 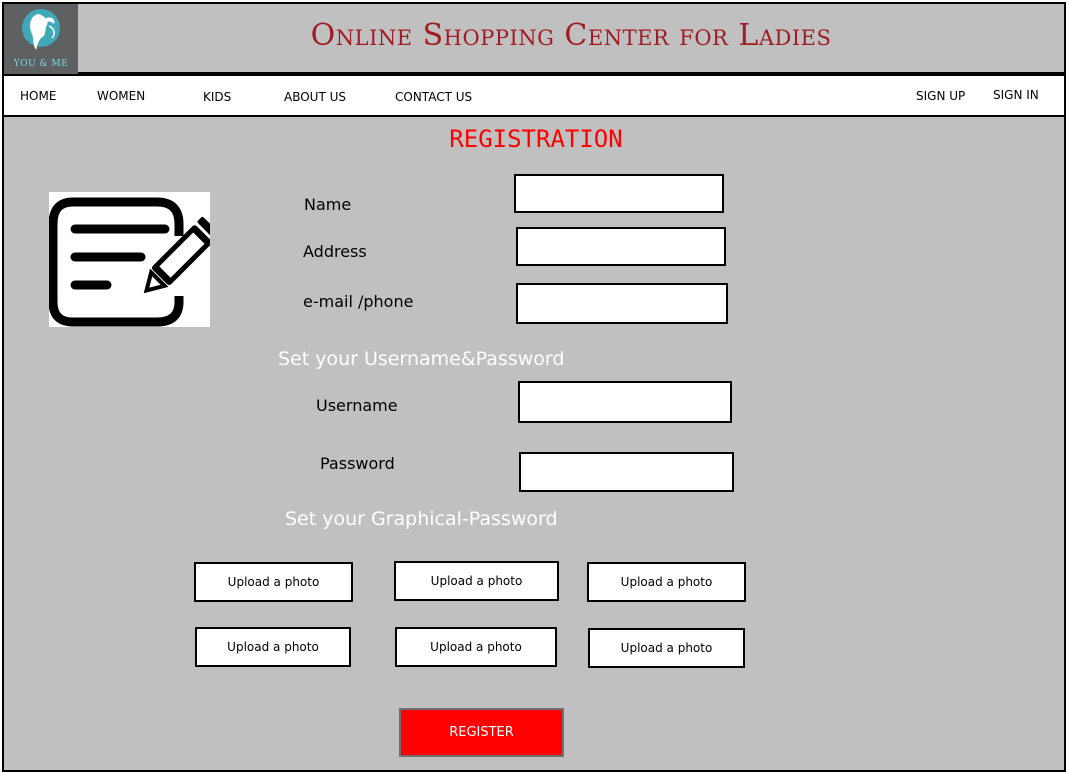 What do you see at coordinates (357, 405) in the screenshot?
I see `username-label: Username` at bounding box center [357, 405].